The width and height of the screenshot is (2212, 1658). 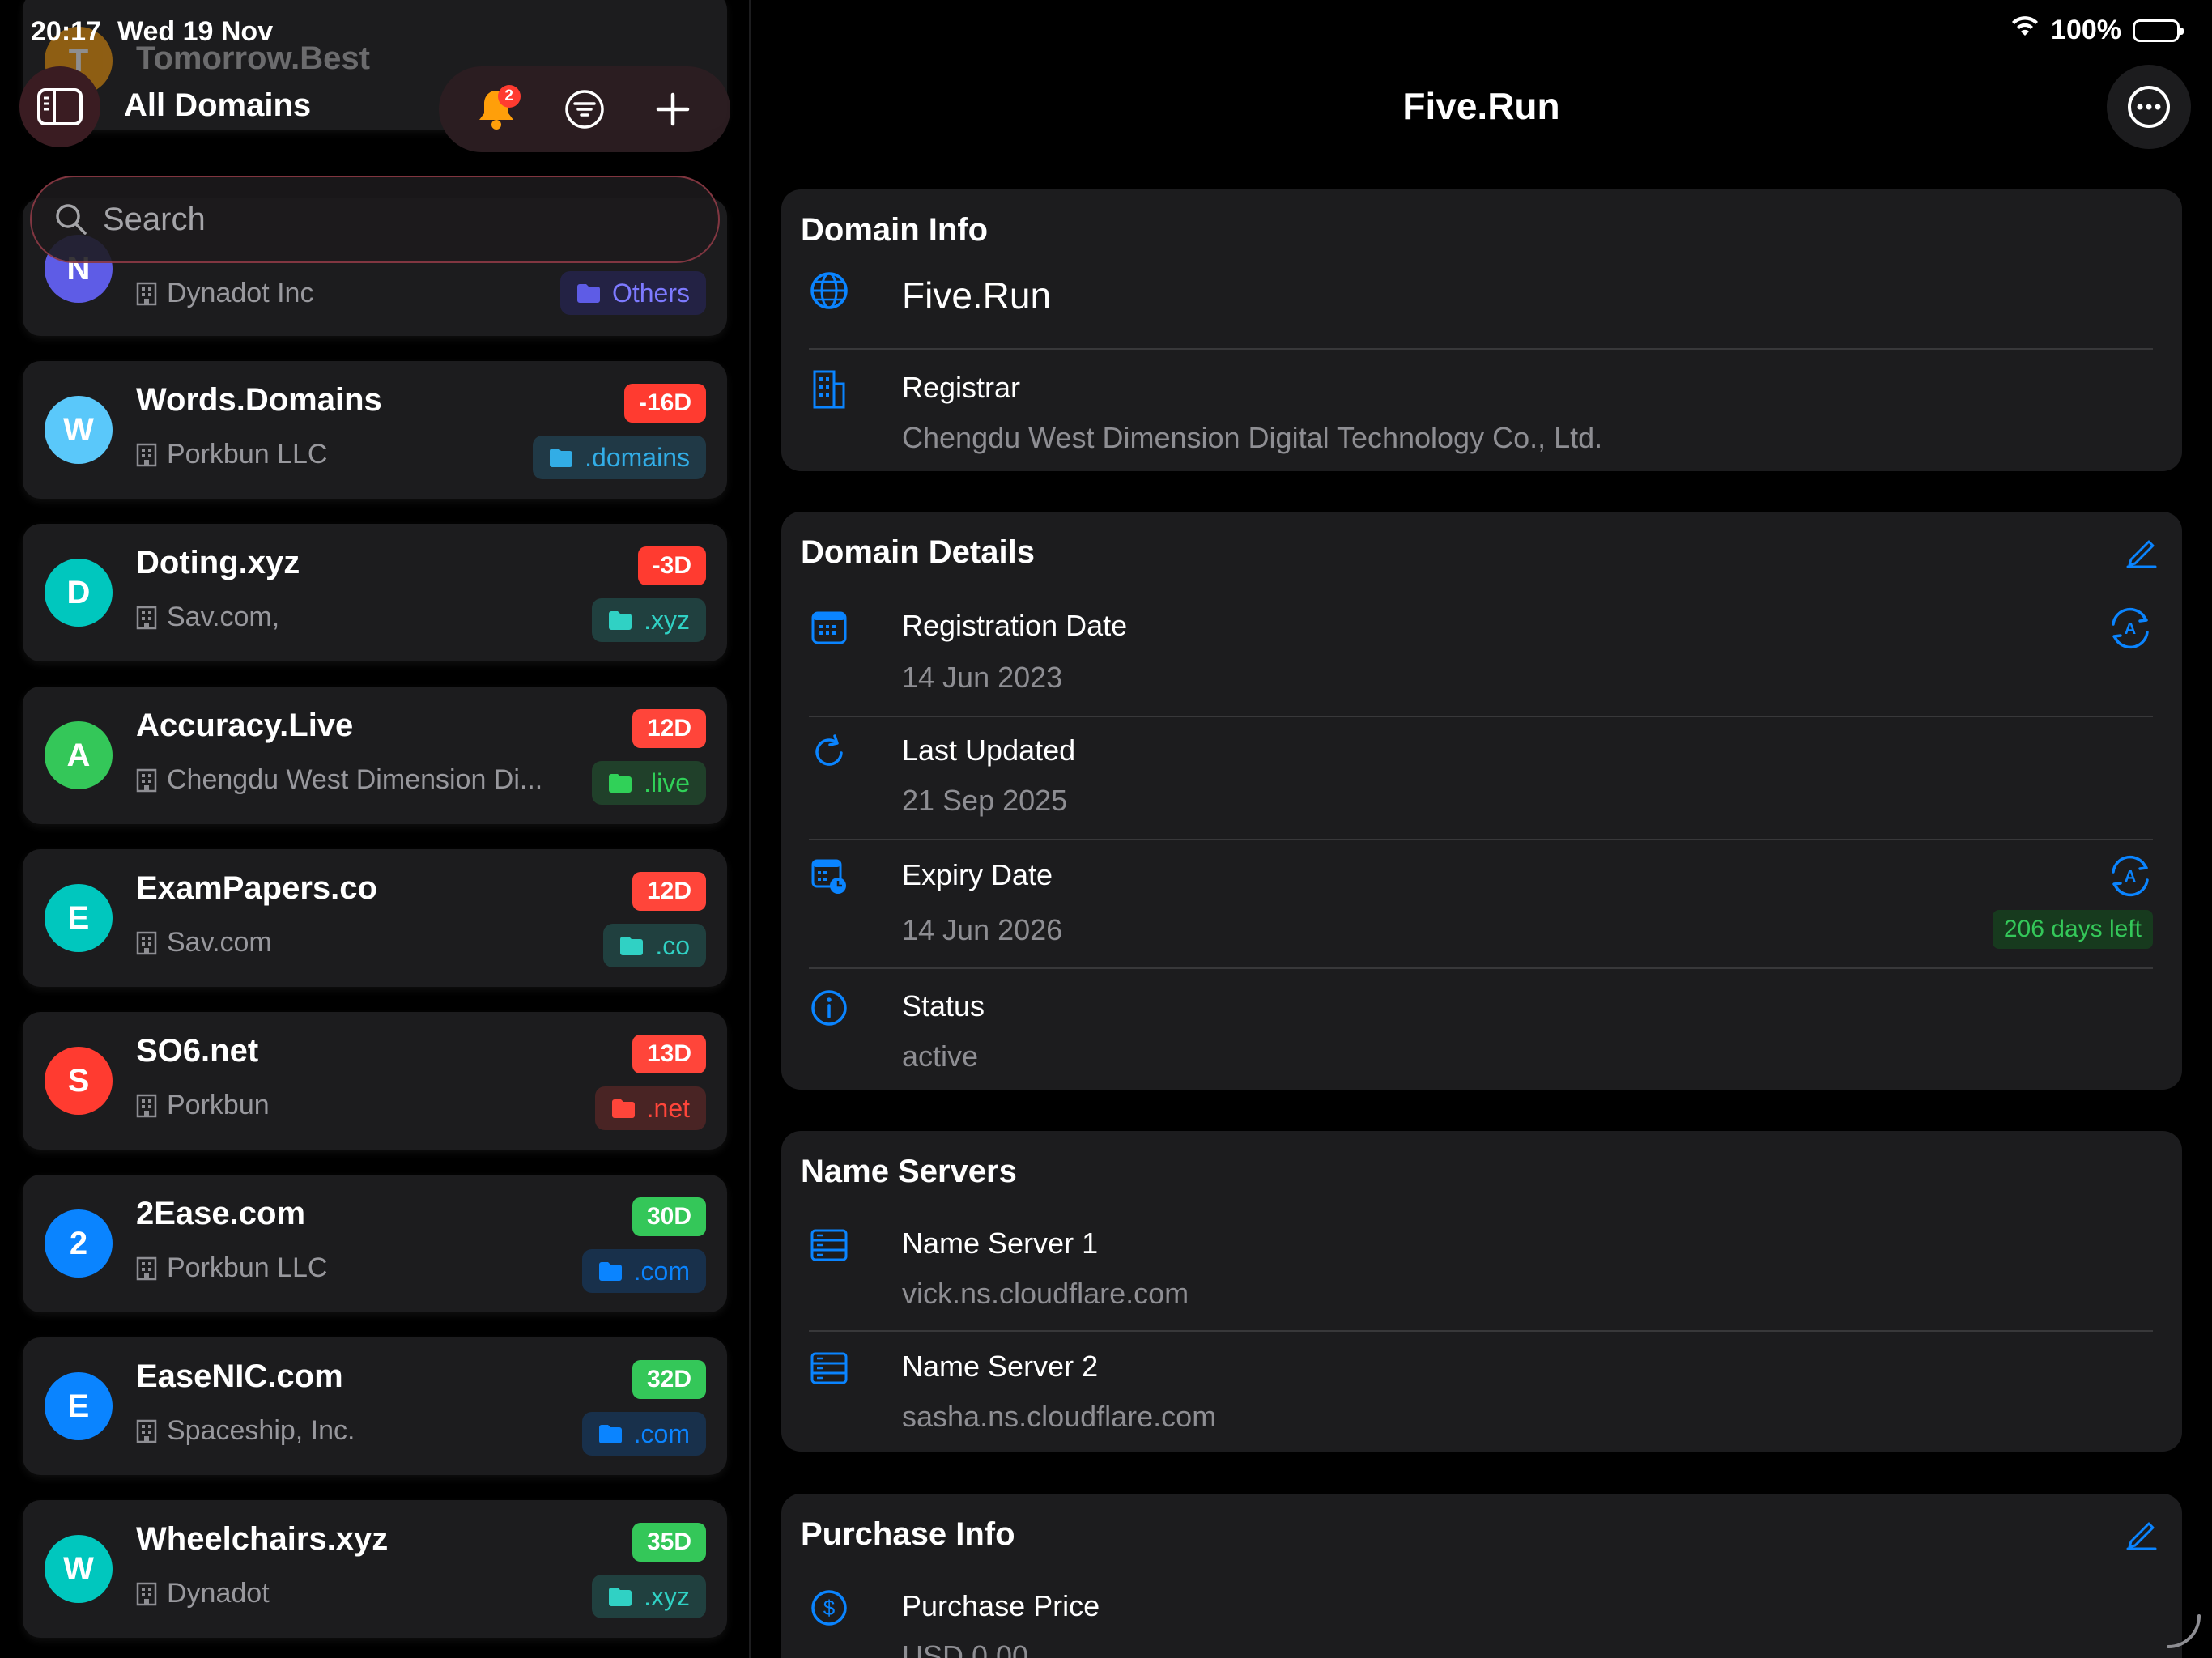 I want to click on server-icon, so click(x=829, y=1245).